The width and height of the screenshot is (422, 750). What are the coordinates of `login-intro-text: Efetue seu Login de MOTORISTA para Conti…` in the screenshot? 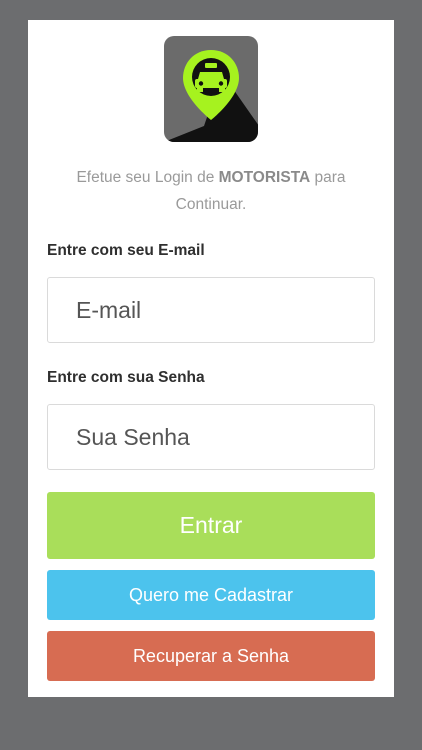 It's located at (211, 191).